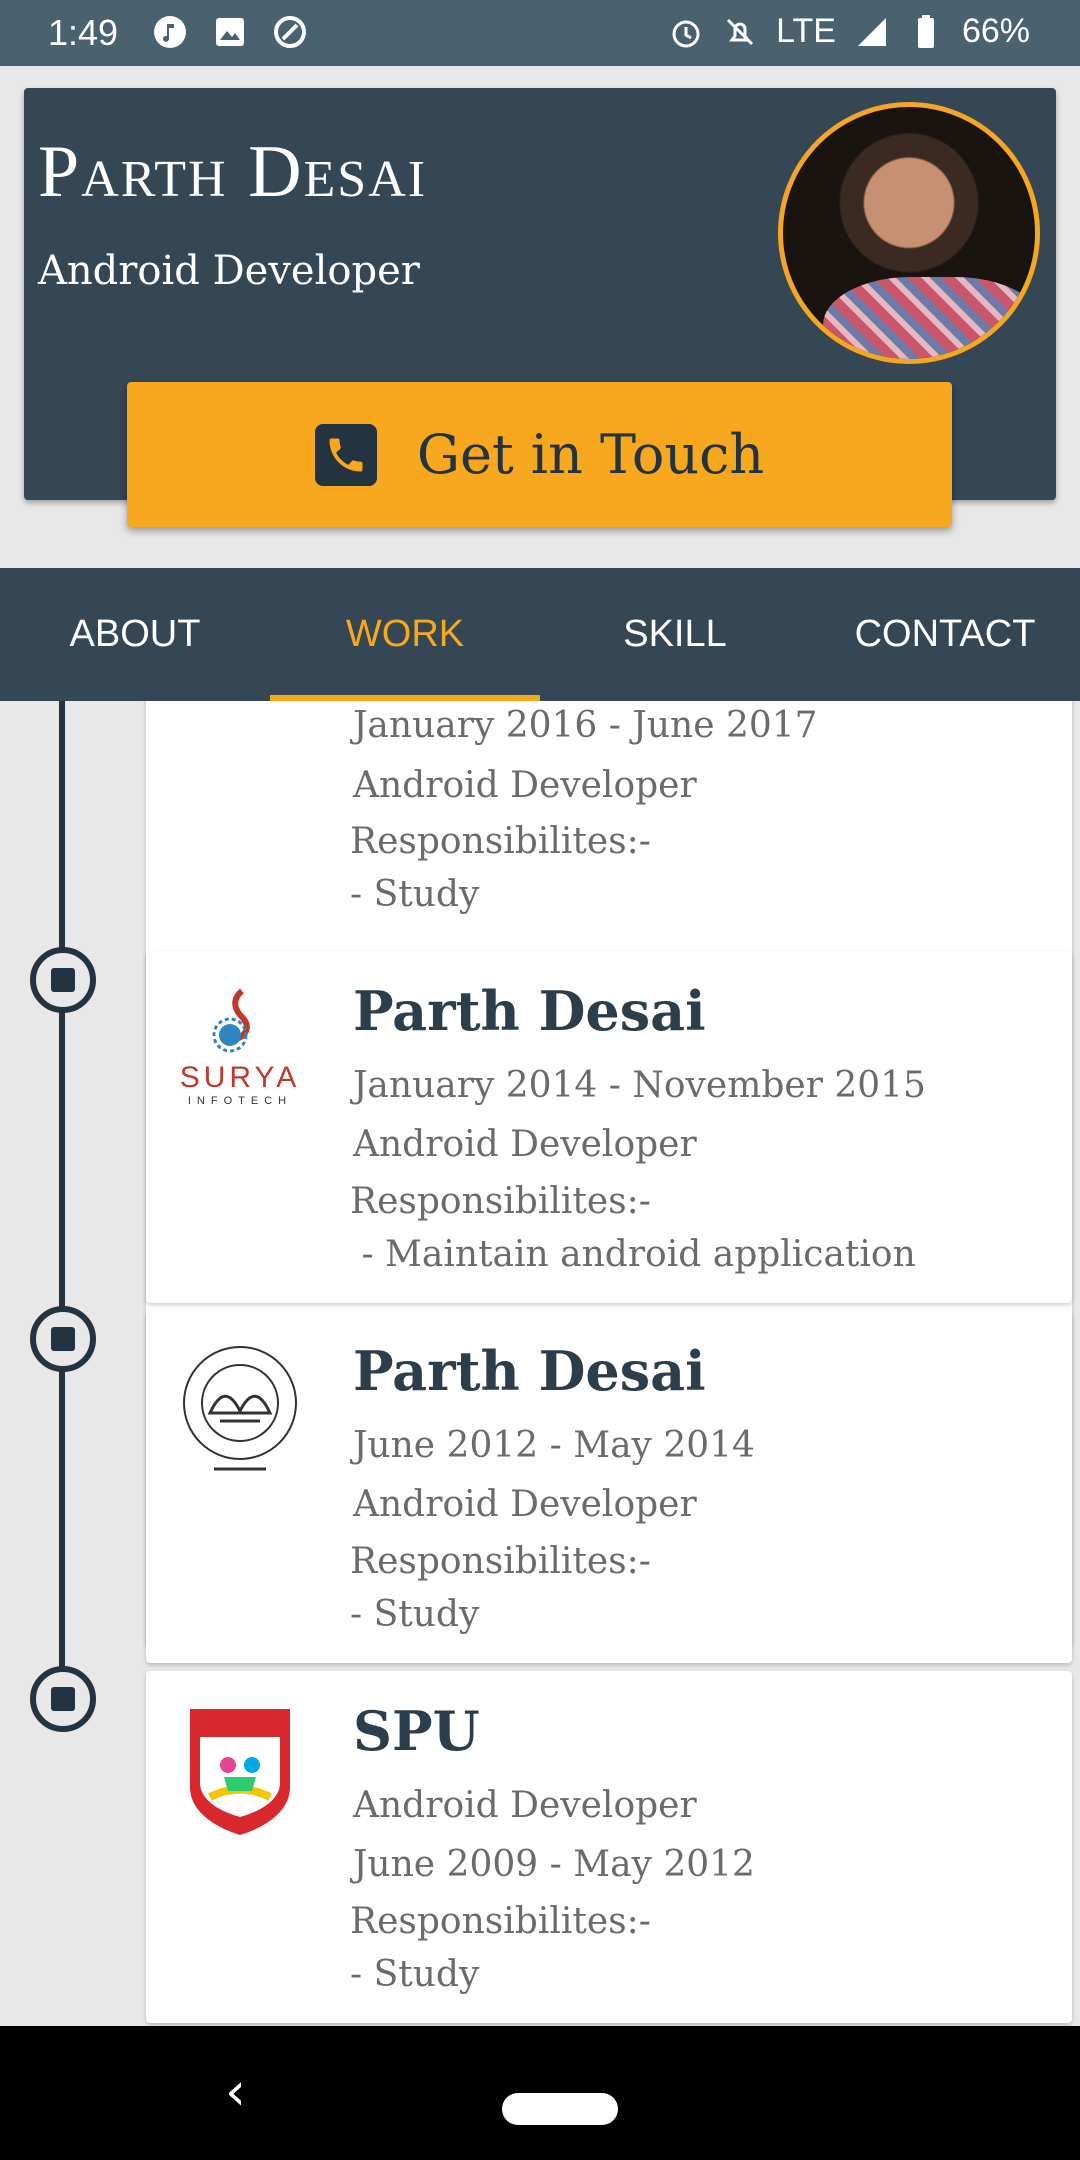 The width and height of the screenshot is (1080, 2160). I want to click on image-notification-icon, so click(230, 32).